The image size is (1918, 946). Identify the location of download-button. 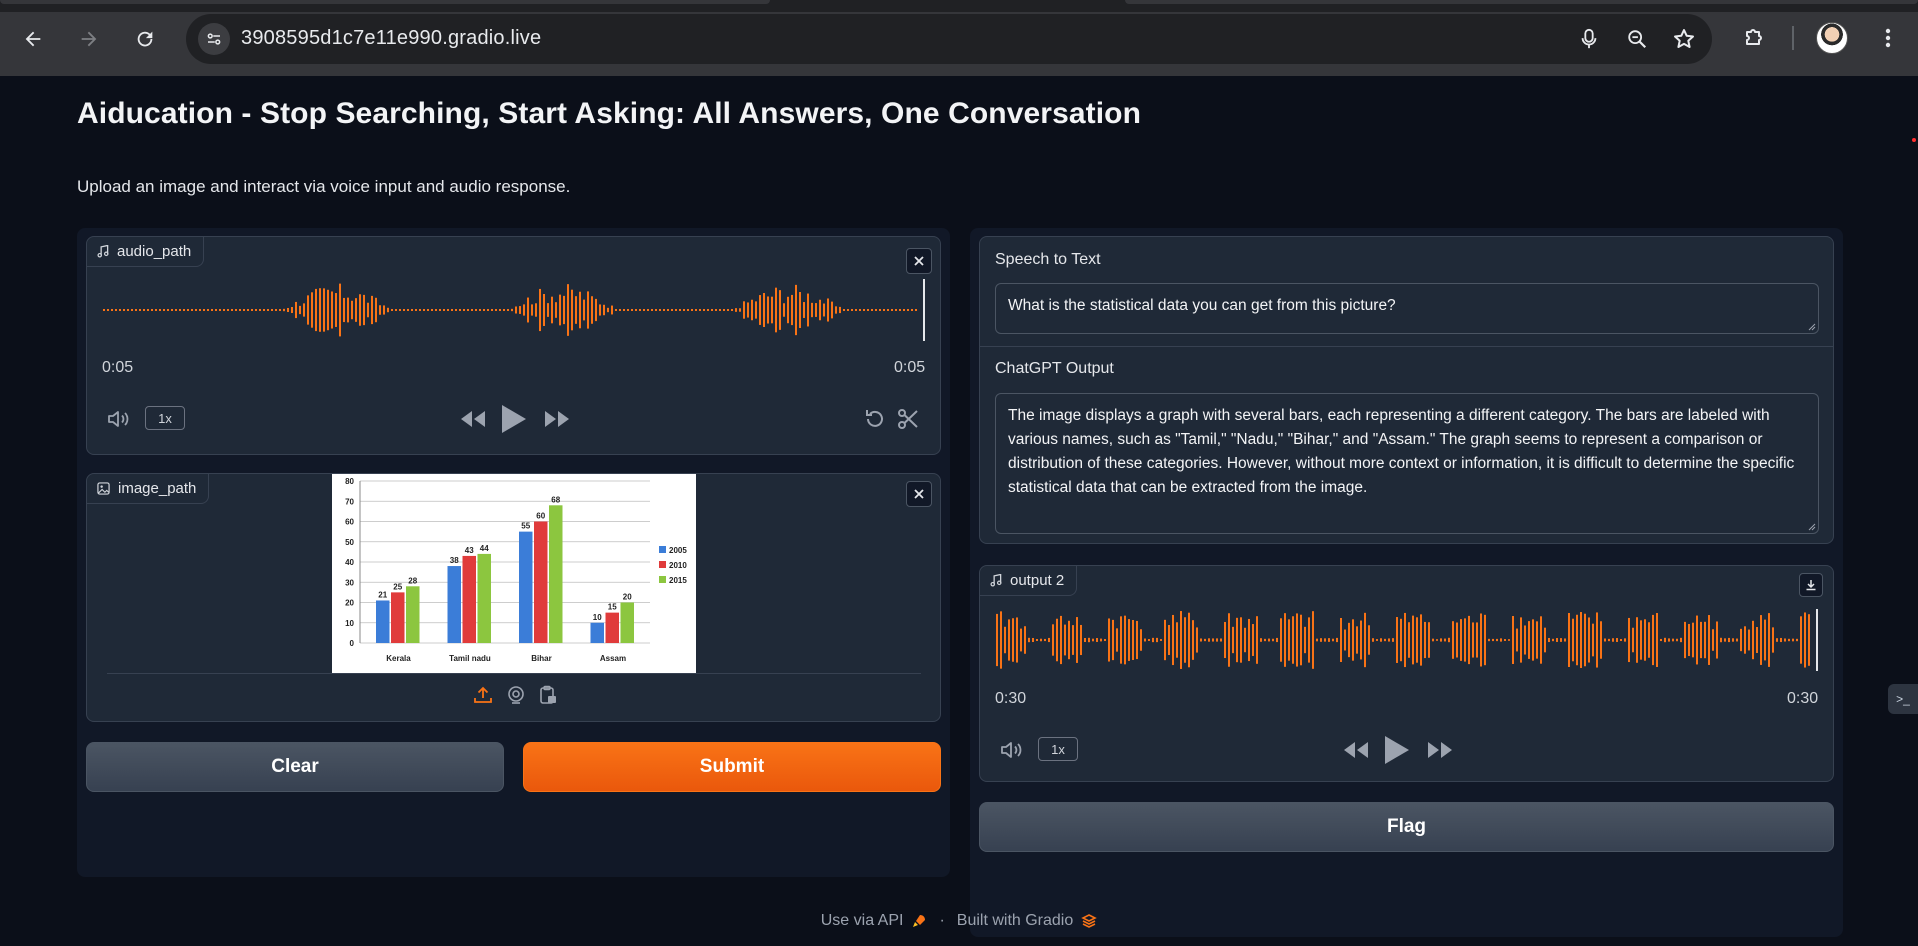
(1811, 585).